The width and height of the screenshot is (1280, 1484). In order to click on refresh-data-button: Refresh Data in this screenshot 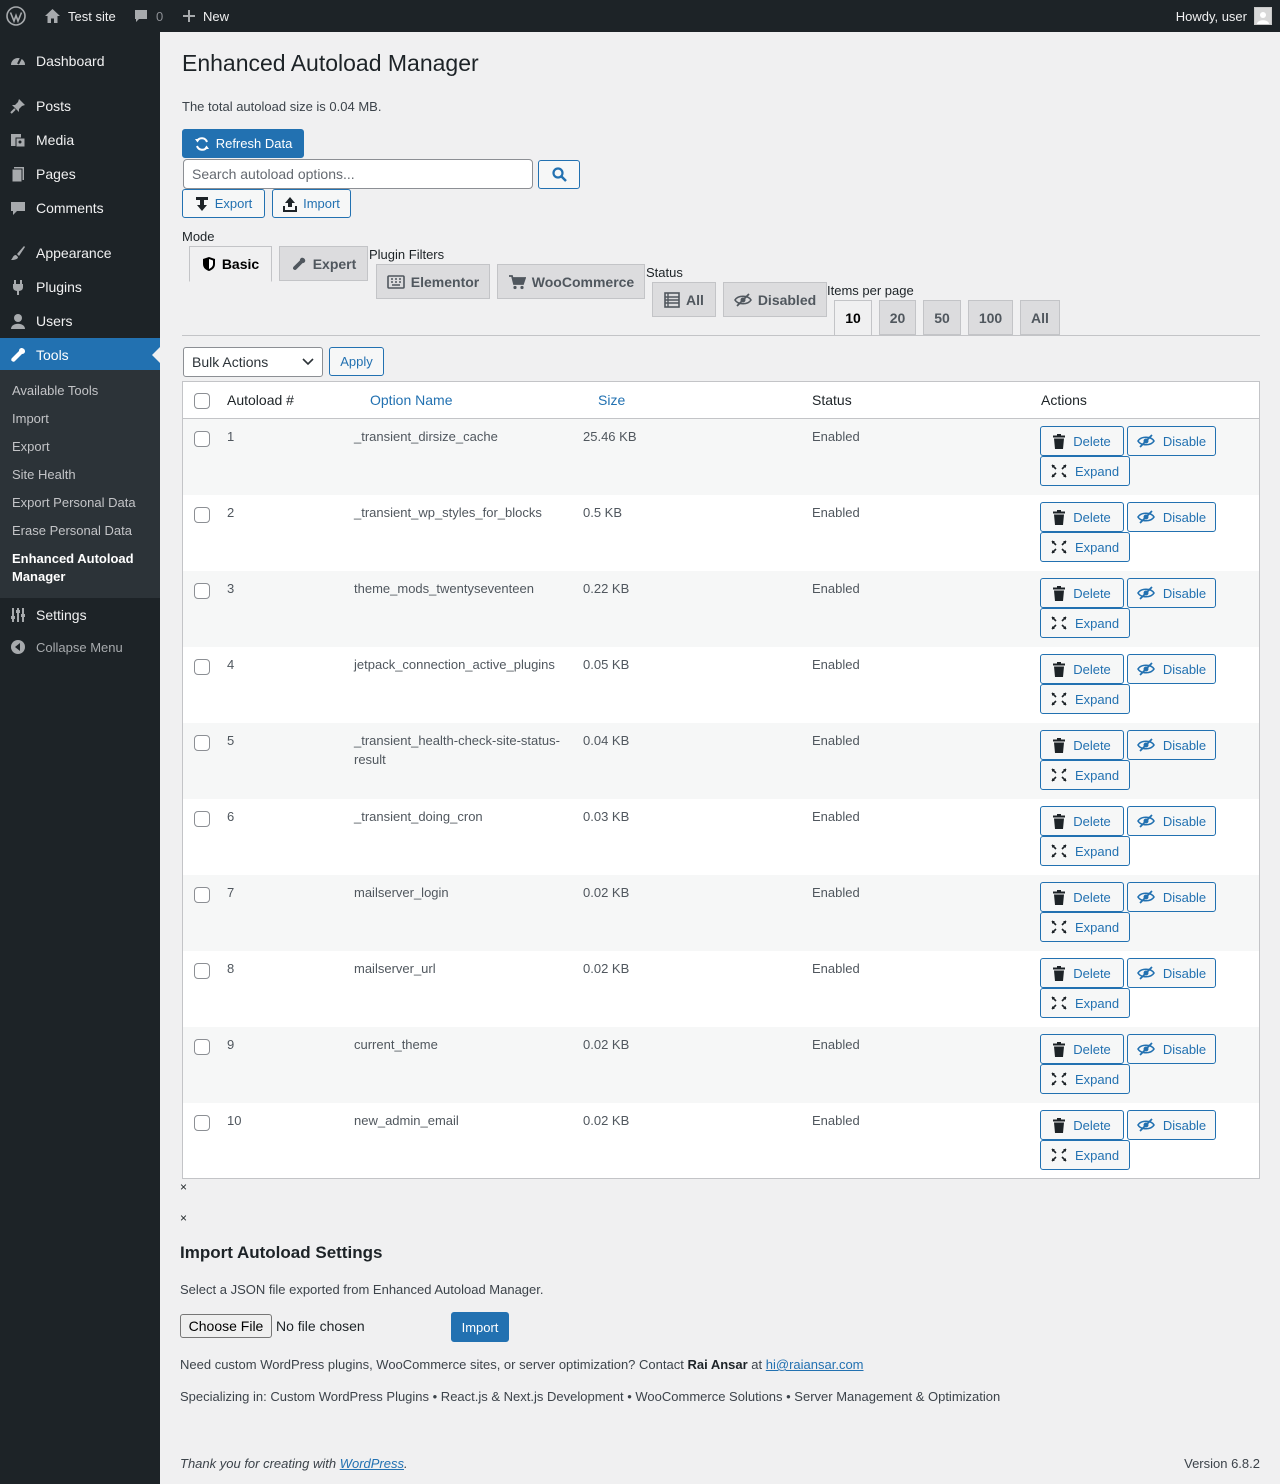, I will do `click(243, 143)`.